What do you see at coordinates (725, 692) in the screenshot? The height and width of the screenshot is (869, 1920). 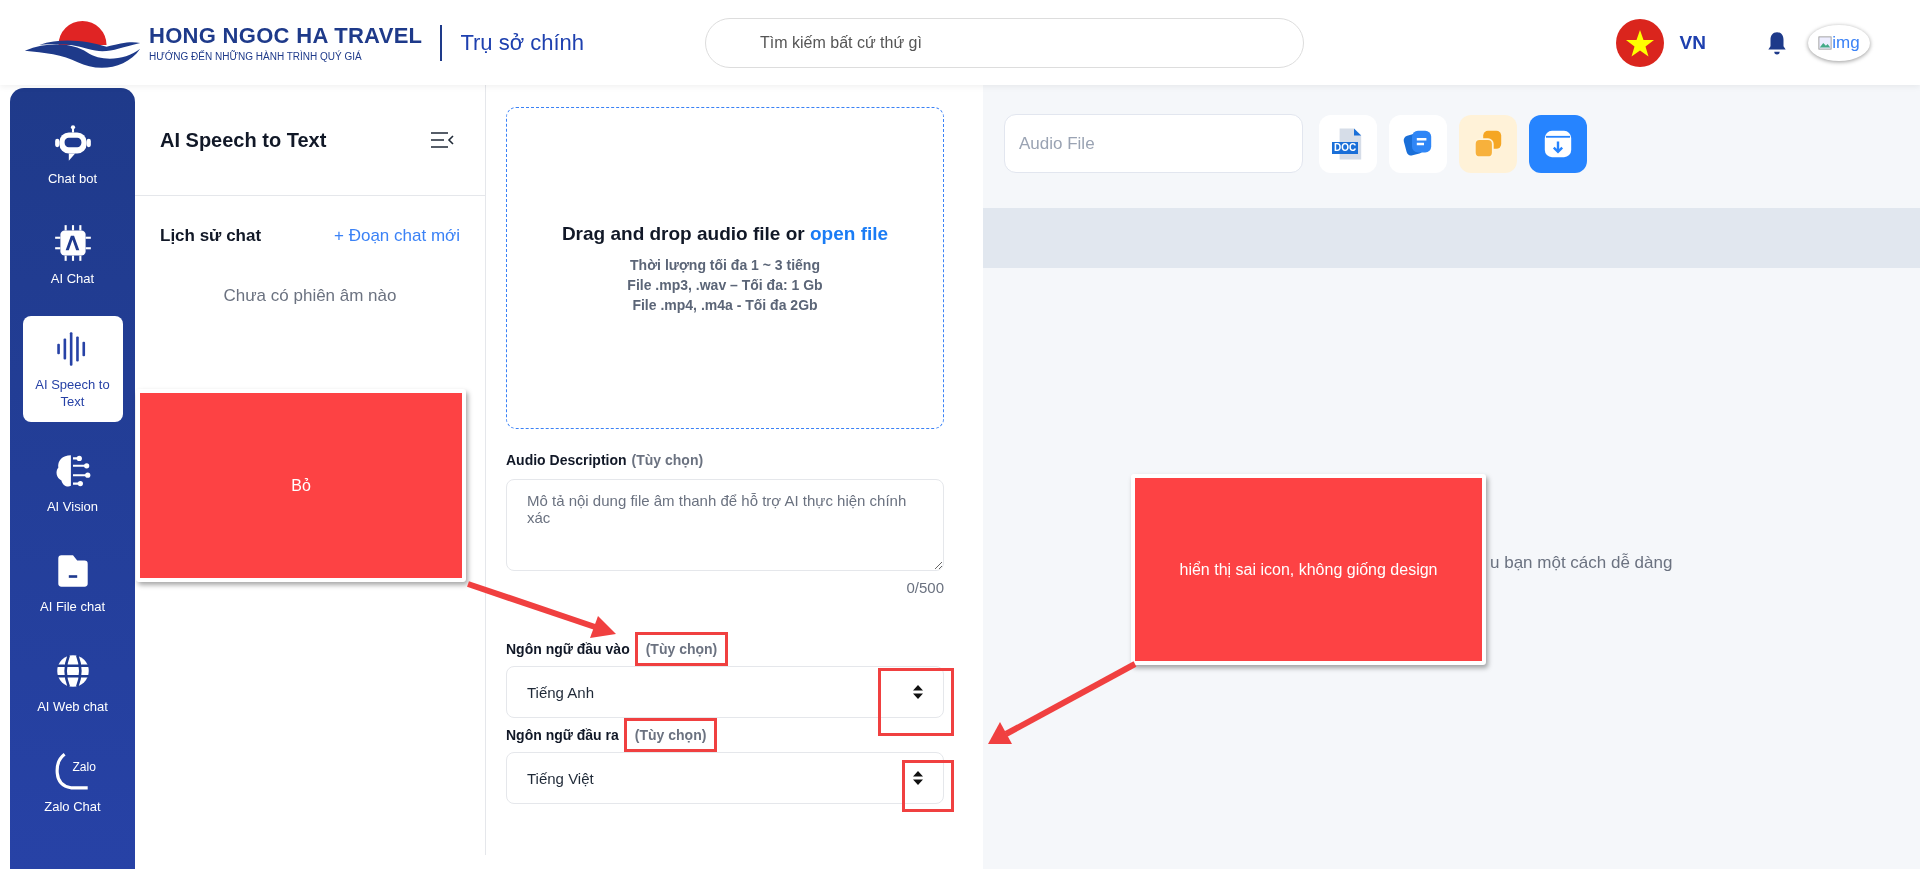 I see `language-select: Tiếng Anh` at bounding box center [725, 692].